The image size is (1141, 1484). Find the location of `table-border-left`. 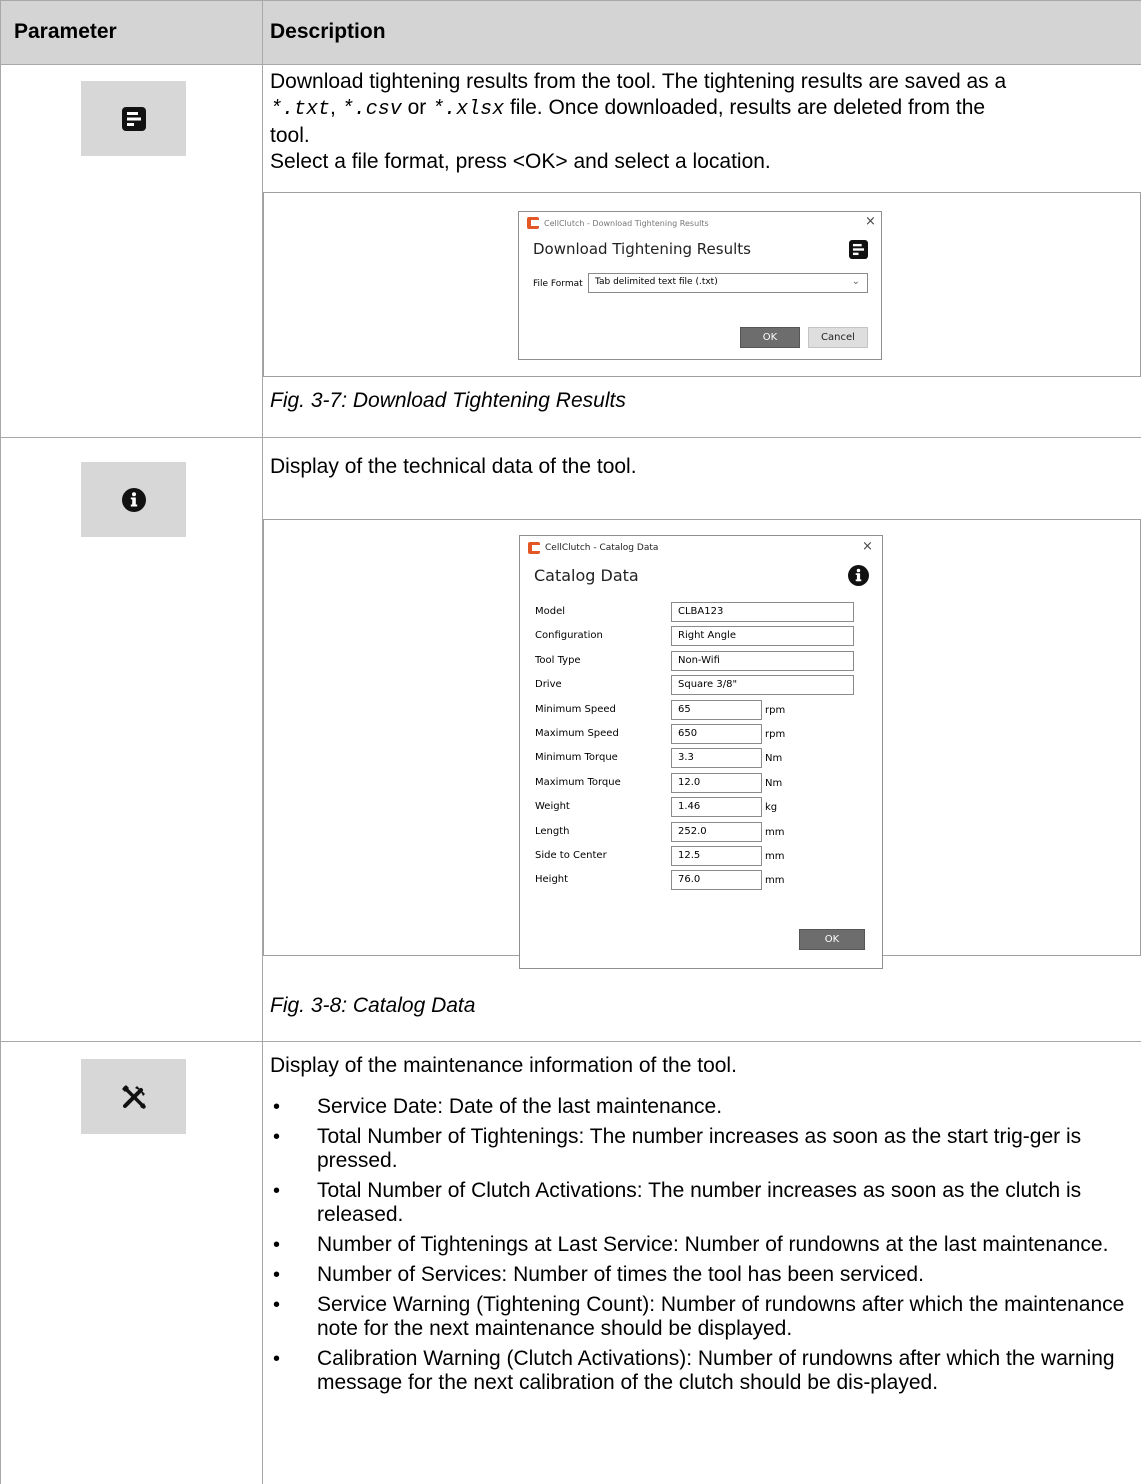

table-border-left is located at coordinates (0, 742).